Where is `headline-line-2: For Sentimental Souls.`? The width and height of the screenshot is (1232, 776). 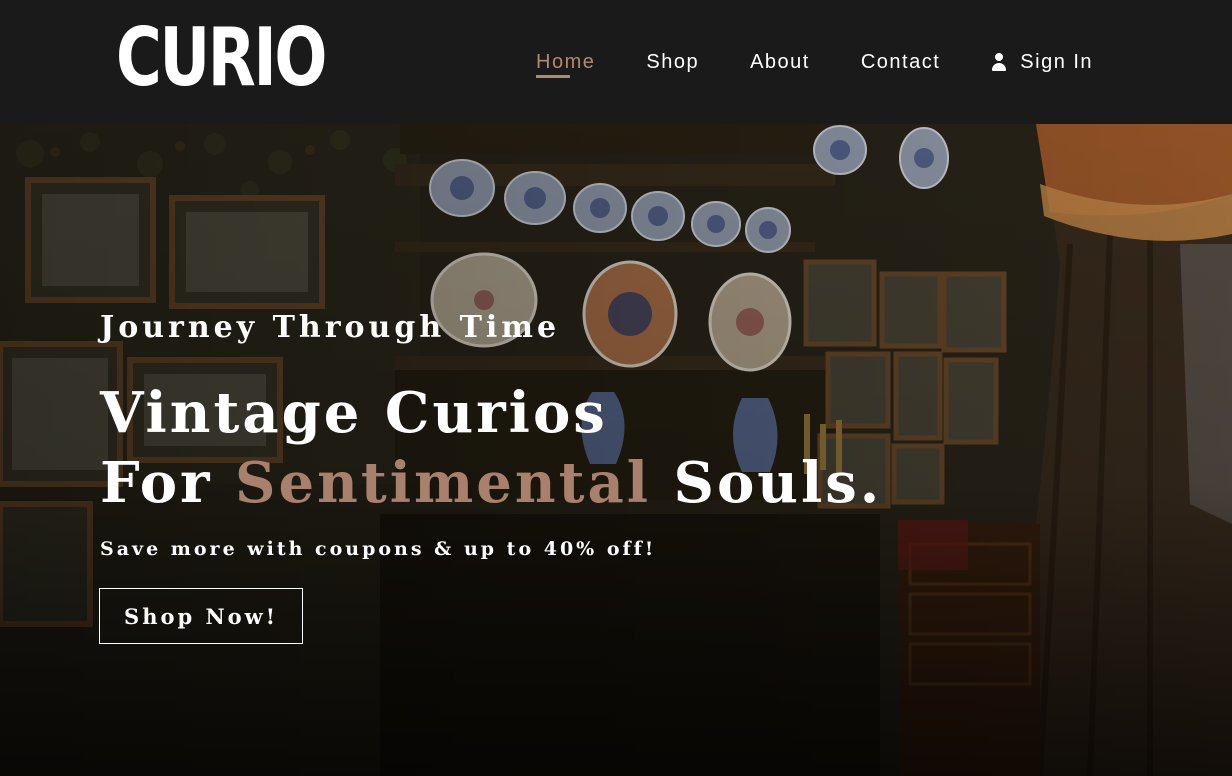 headline-line-2: For Sentimental Souls. is located at coordinates (491, 483).